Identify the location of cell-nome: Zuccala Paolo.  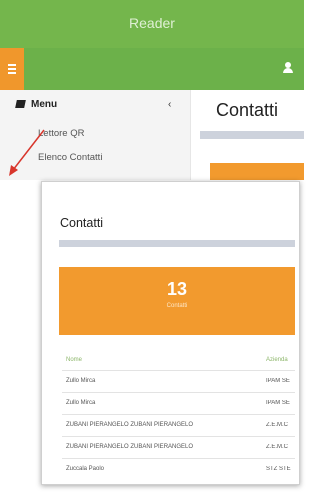
(85, 469).